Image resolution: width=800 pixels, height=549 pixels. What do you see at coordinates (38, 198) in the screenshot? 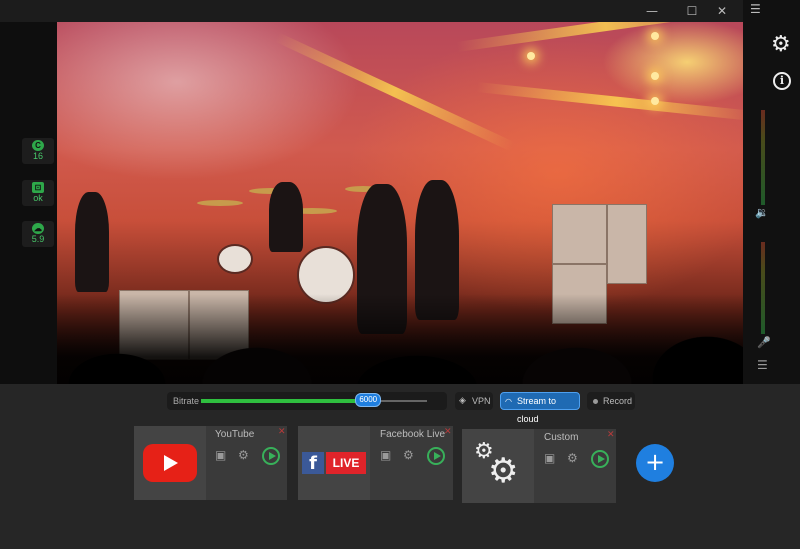
I see `connection-value: ok` at bounding box center [38, 198].